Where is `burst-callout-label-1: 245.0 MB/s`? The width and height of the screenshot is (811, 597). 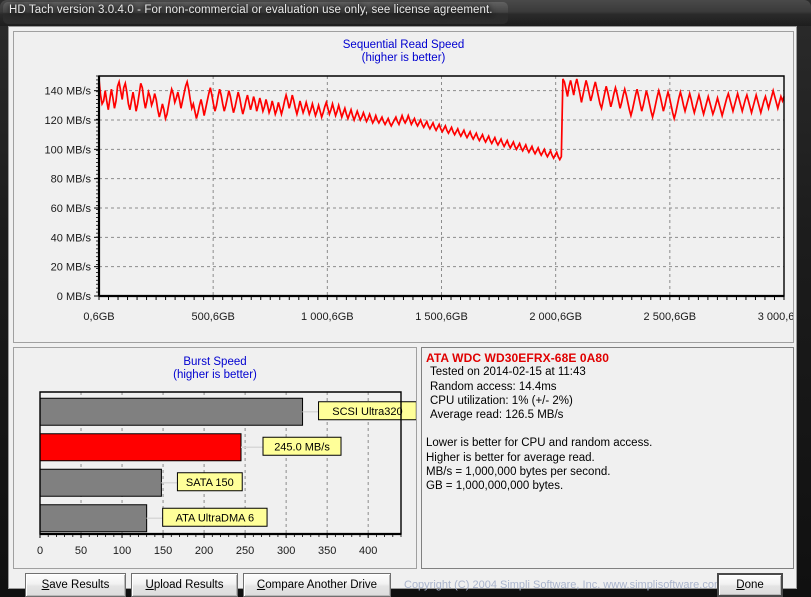 burst-callout-label-1: 245.0 MB/s is located at coordinates (302, 447).